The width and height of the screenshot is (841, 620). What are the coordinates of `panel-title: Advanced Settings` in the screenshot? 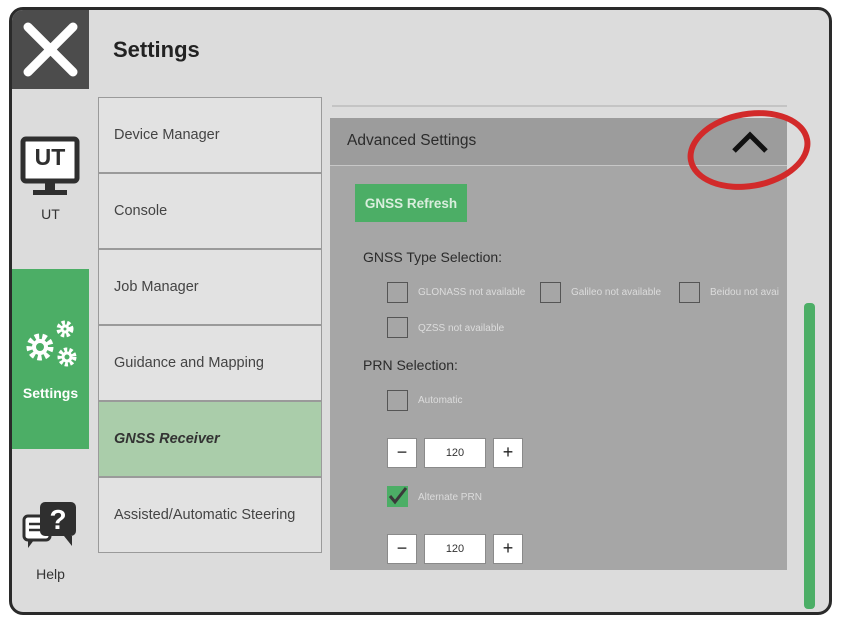 It's located at (412, 140).